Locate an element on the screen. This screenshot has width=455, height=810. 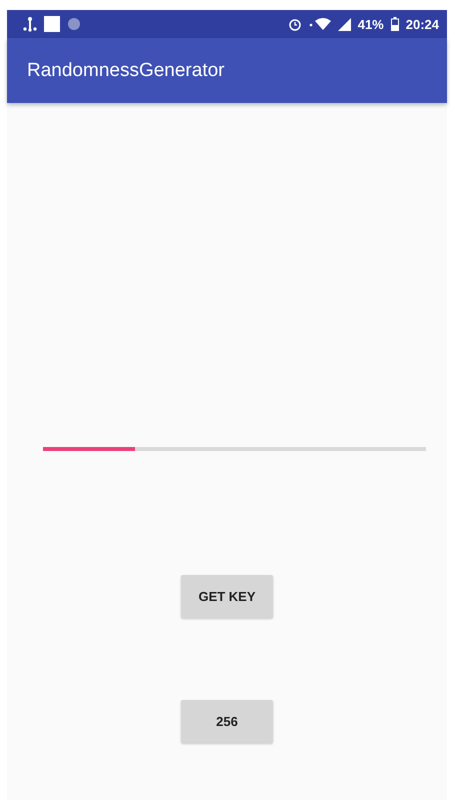
action-button: 256 is located at coordinates (227, 721).